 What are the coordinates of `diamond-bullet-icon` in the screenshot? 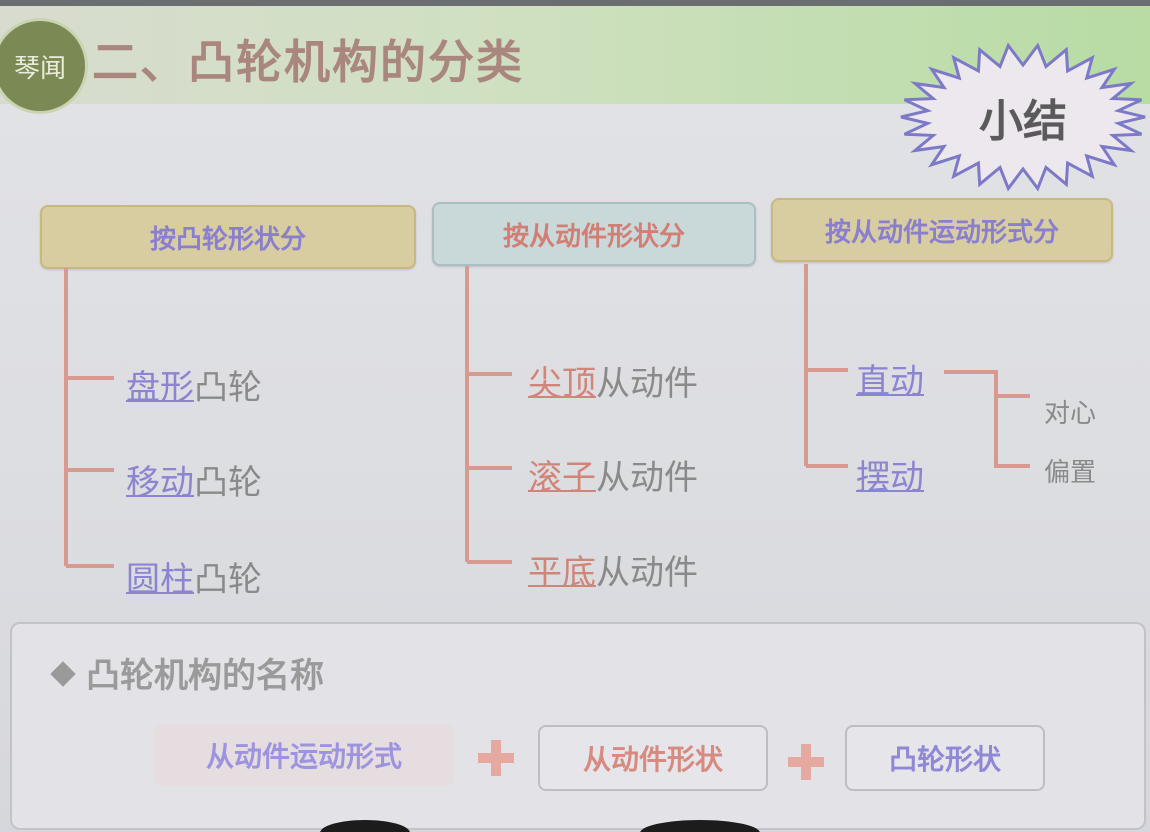 It's located at (63, 673).